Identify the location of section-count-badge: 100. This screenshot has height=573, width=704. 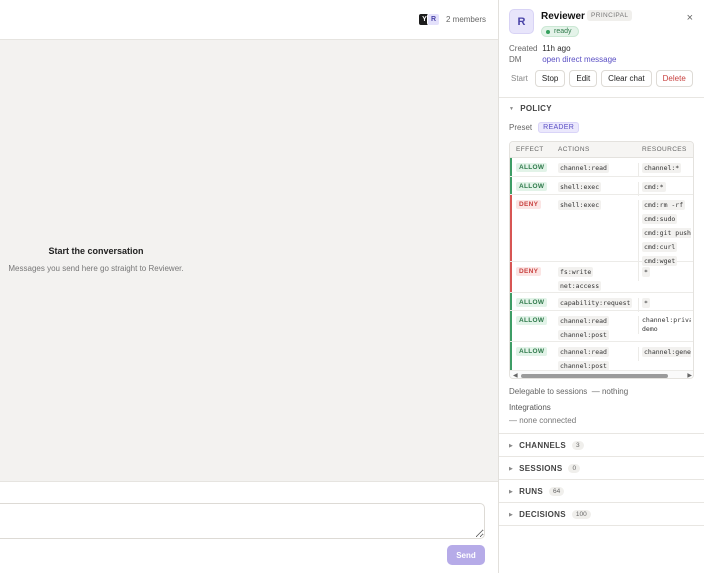
(581, 514).